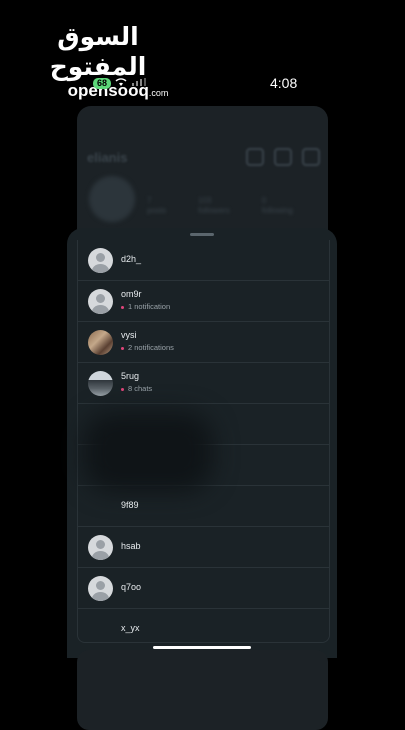  What do you see at coordinates (136, 388) in the screenshot?
I see `account-notification-status: 8 chats` at bounding box center [136, 388].